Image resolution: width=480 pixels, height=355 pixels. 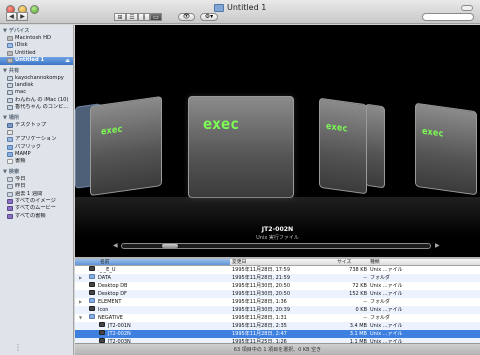 I want to click on sidebar-item-public: パブリック, so click(x=36, y=147).